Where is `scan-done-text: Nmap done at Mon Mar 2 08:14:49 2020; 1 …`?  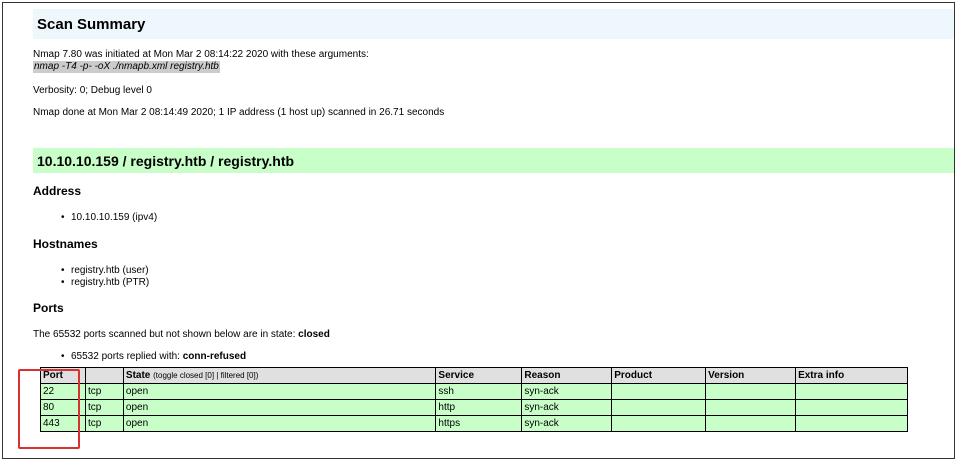
scan-done-text: Nmap done at Mon Mar 2 08:14:49 2020; 1 … is located at coordinates (239, 112).